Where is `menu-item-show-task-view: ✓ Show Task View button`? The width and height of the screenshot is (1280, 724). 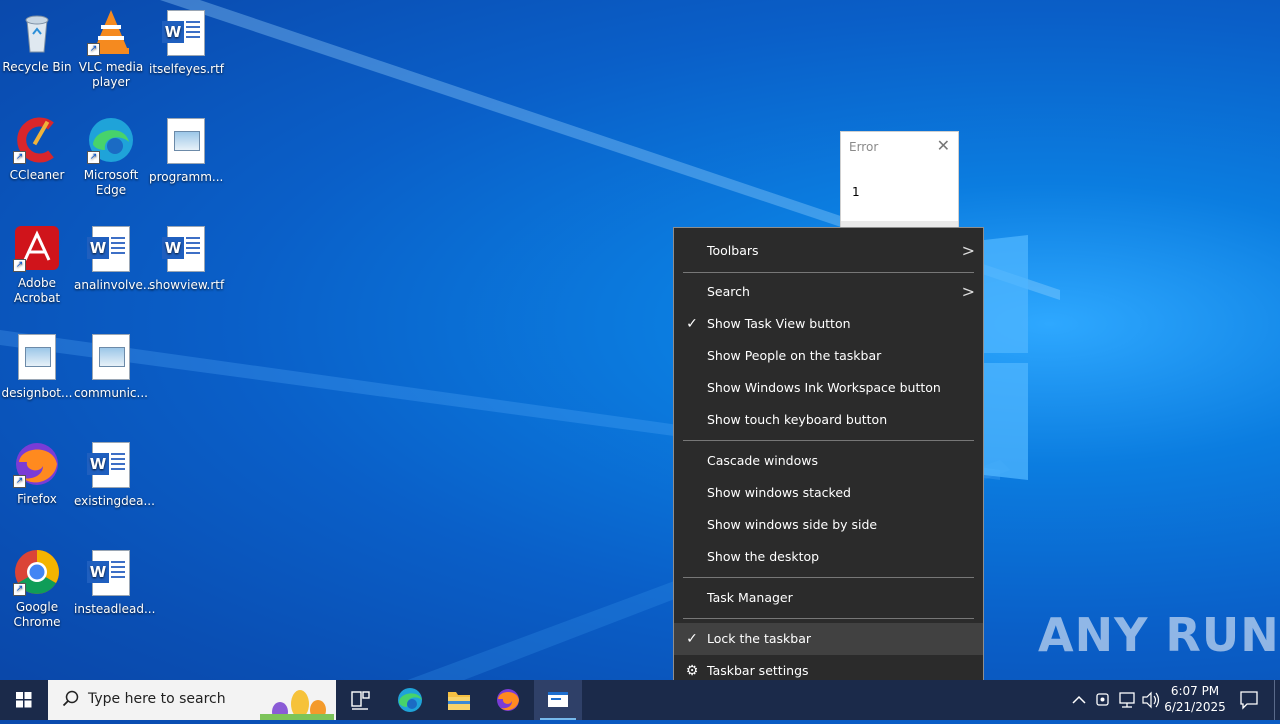
menu-item-show-task-view: ✓ Show Task View button is located at coordinates (828, 324).